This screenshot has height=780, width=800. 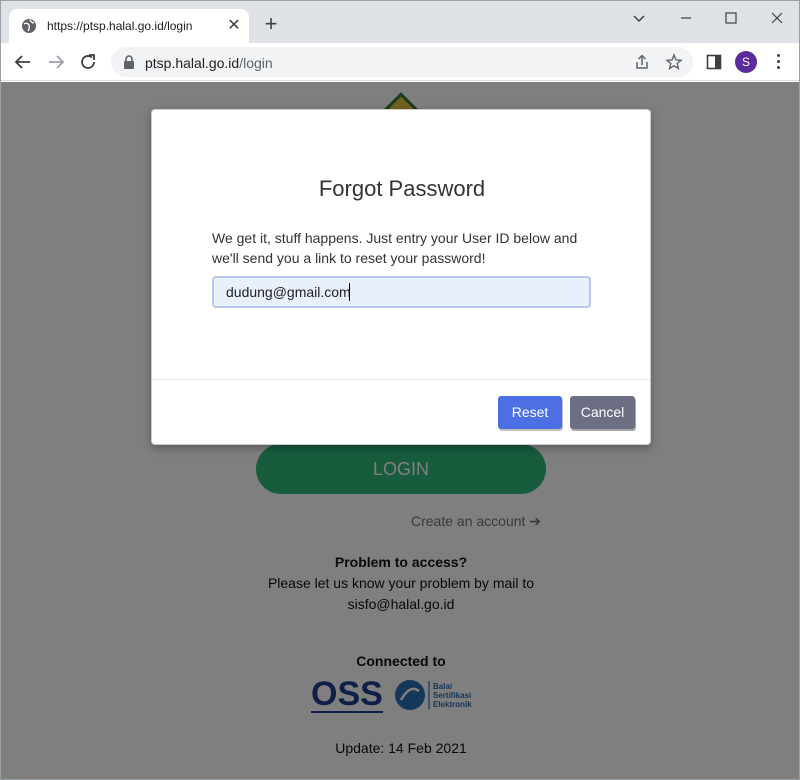 What do you see at coordinates (400, 22) in the screenshot?
I see `tab-strip: https://ptsp.halal.go.id/login ✕ +` at bounding box center [400, 22].